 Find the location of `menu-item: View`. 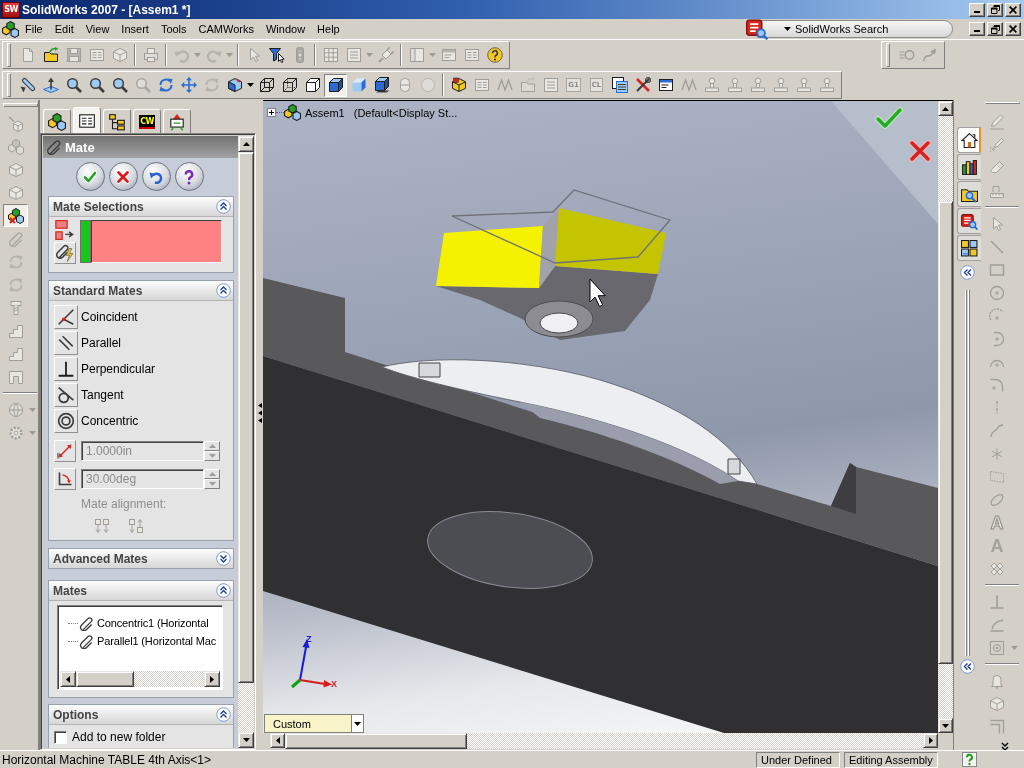

menu-item: View is located at coordinates (97, 29).